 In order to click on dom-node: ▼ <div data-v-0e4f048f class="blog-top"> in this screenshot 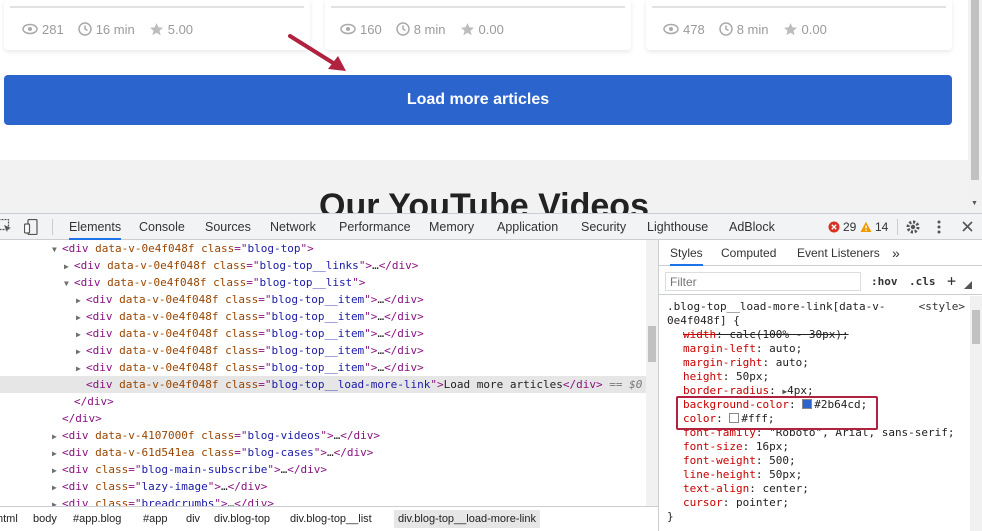, I will do `click(183, 248)`.